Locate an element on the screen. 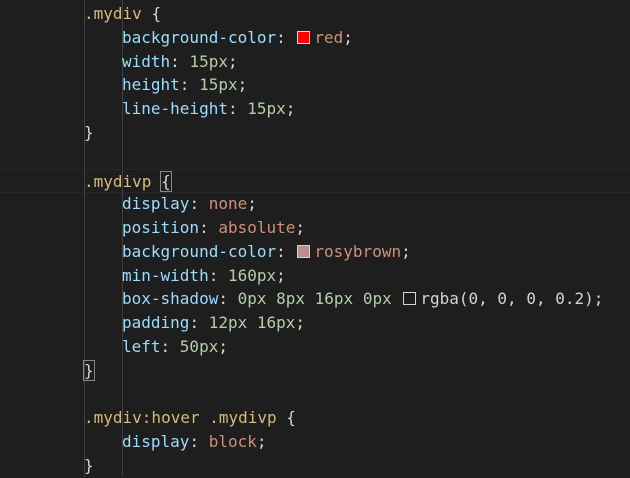  selector: .mydiv is located at coordinates (113, 13).